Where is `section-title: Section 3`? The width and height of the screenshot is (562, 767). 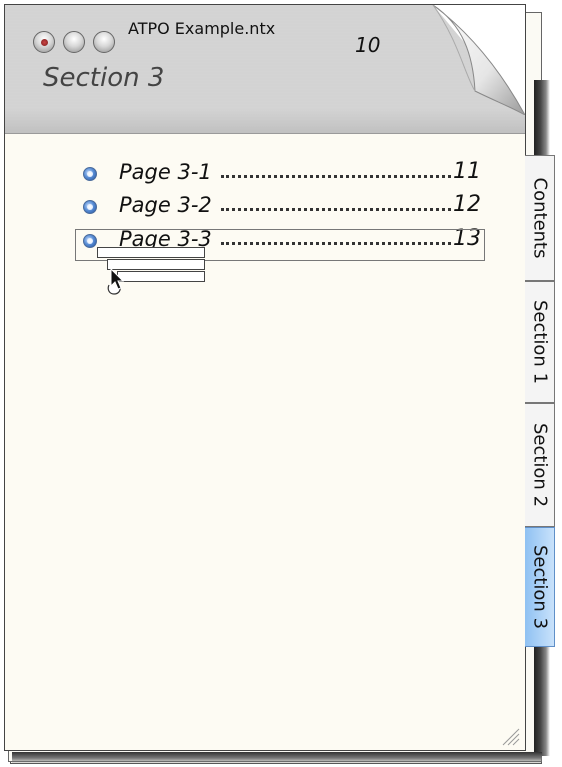 section-title: Section 3 is located at coordinates (104, 78).